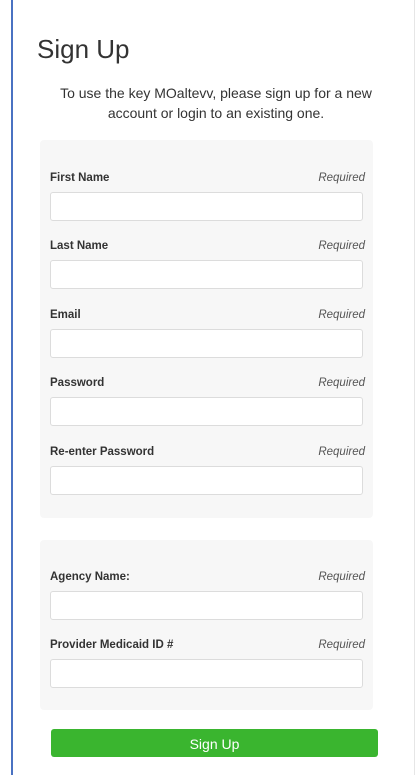  I want to click on reenter-password-field: Re-enter Password Required, so click(207, 470).